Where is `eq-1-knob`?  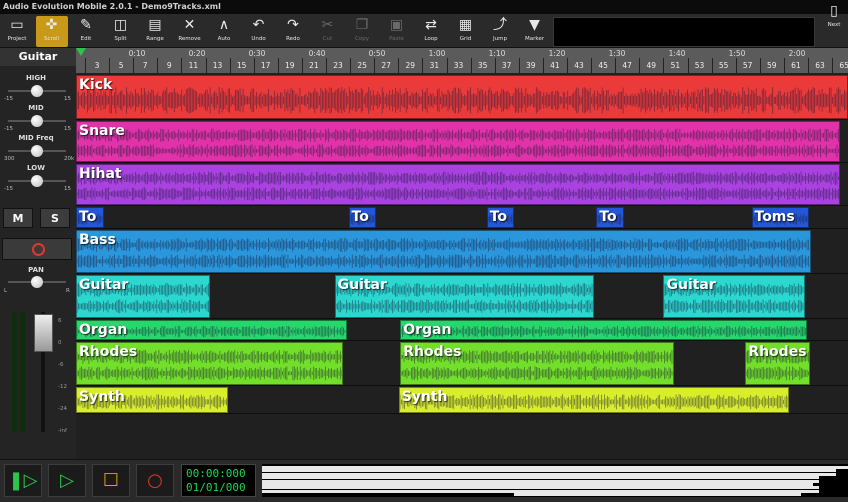 eq-1-knob is located at coordinates (37, 121).